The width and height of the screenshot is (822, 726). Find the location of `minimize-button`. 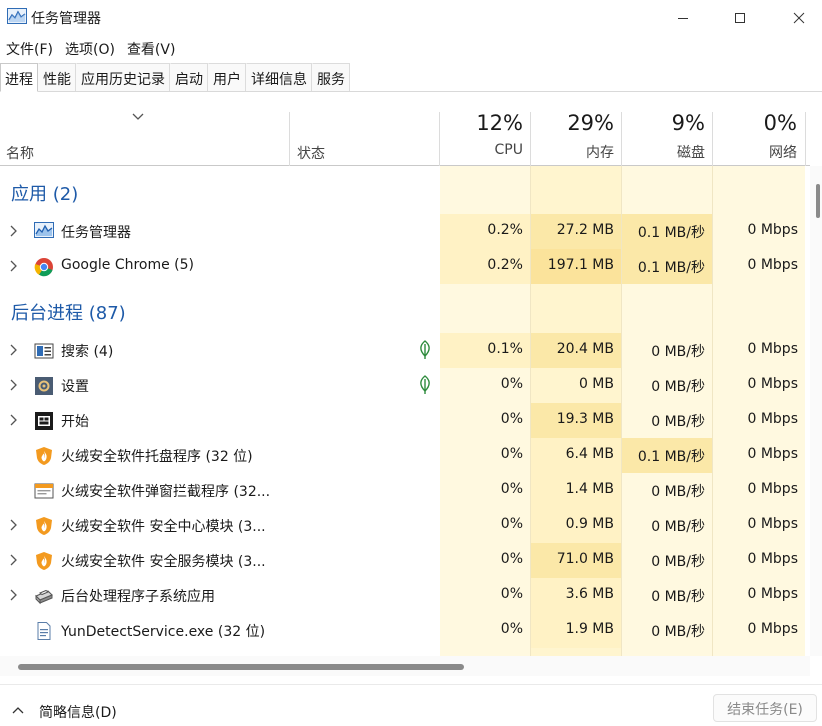

minimize-button is located at coordinates (683, 18).